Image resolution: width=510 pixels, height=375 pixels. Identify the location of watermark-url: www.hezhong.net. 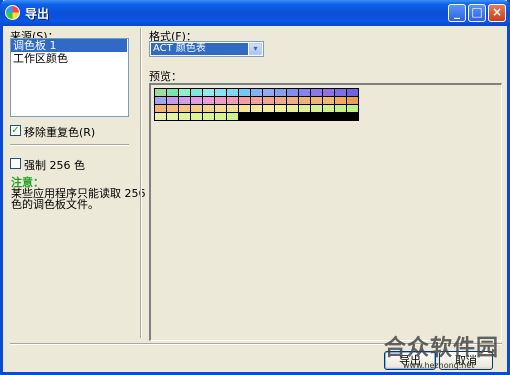
(439, 365).